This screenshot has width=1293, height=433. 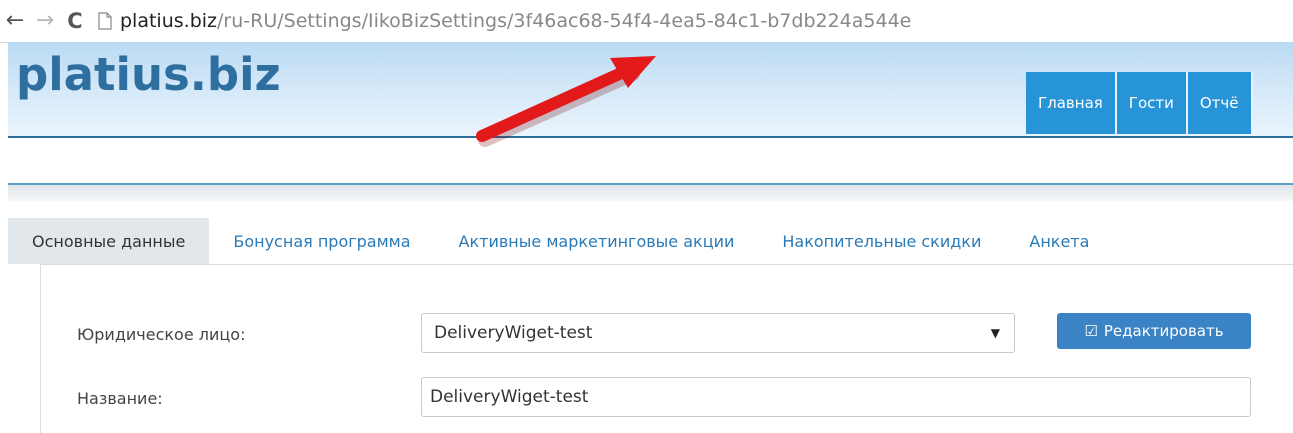 I want to click on tab-basic-data: Основные данные, so click(x=109, y=241).